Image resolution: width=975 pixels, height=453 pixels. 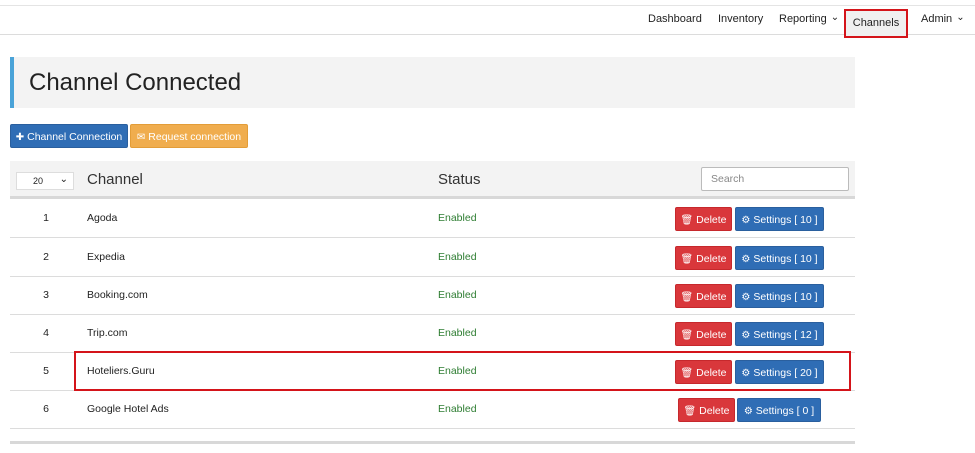 I want to click on settings-button: ⚙ Settings [ 20 ], so click(x=779, y=372).